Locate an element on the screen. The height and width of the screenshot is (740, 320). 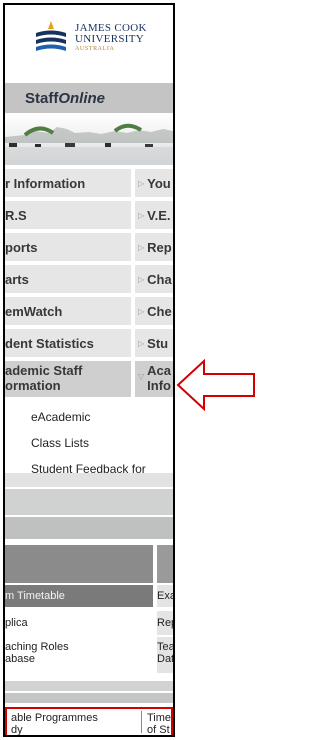
page-title: StaffOnline is located at coordinates (55, 98).